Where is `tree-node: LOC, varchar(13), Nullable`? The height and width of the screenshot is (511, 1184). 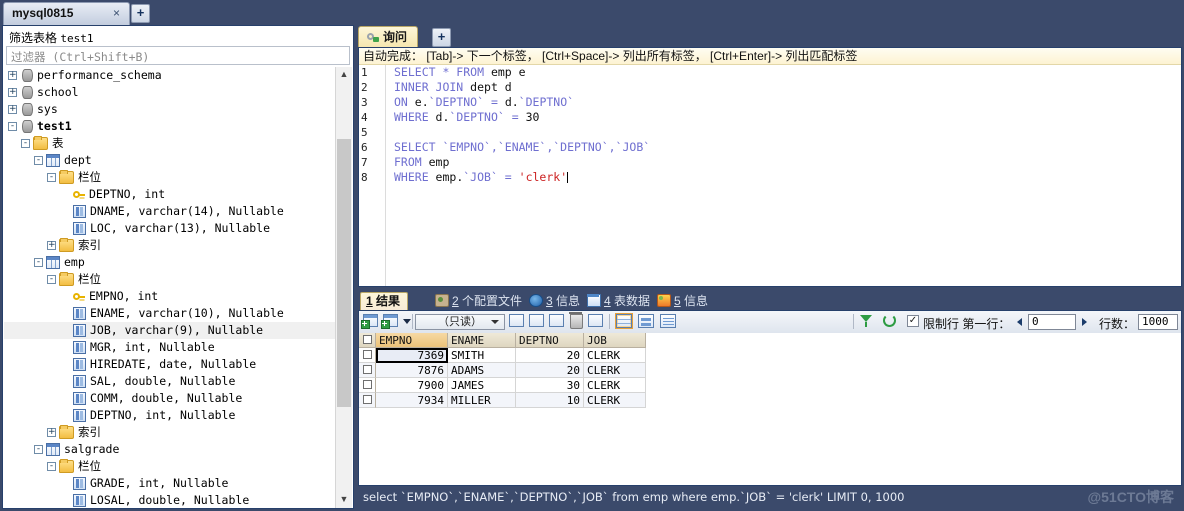
tree-node: LOC, varchar(13), Nullable is located at coordinates (171, 228).